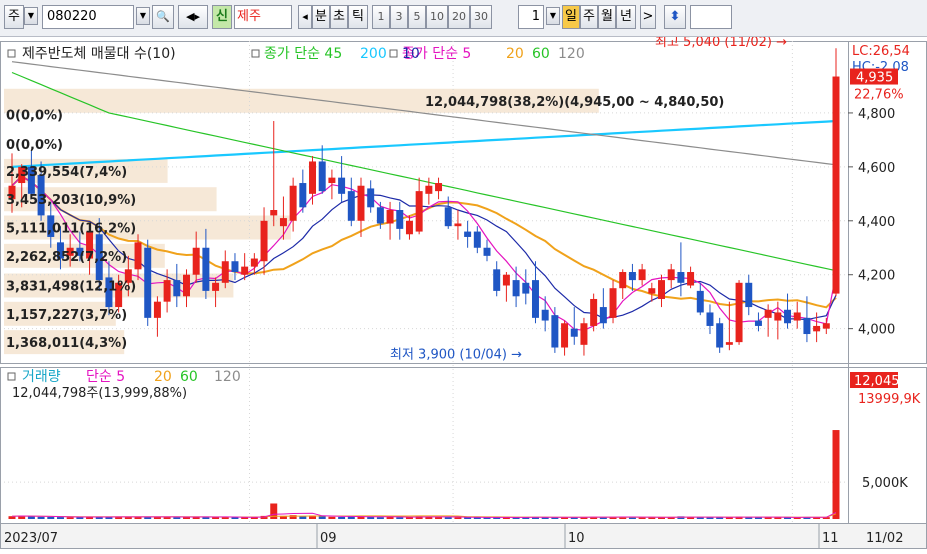 This screenshot has width=927, height=554. I want to click on price-tick-label: 4,000, so click(876, 330).